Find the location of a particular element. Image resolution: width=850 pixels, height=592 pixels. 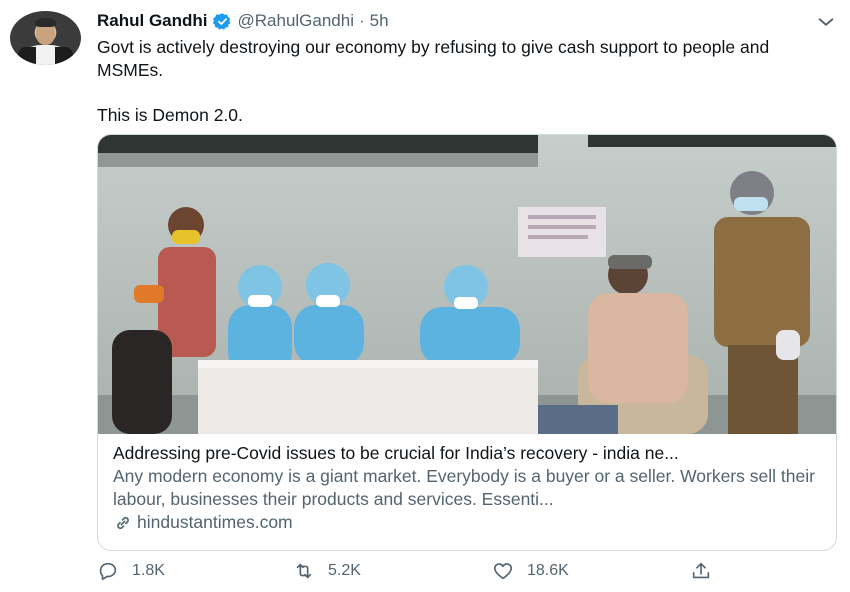

share-button is located at coordinates (701, 571).